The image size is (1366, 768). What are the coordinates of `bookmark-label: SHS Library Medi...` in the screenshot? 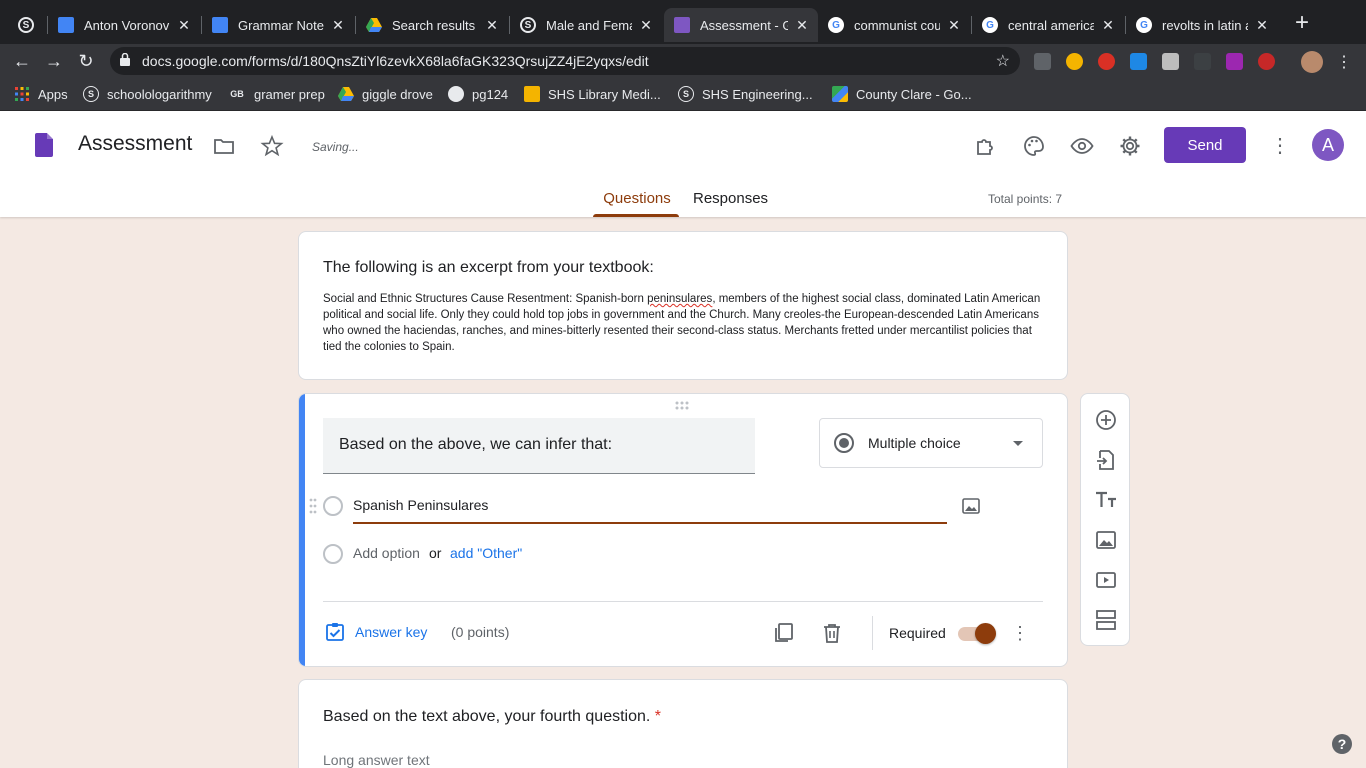 It's located at (604, 94).